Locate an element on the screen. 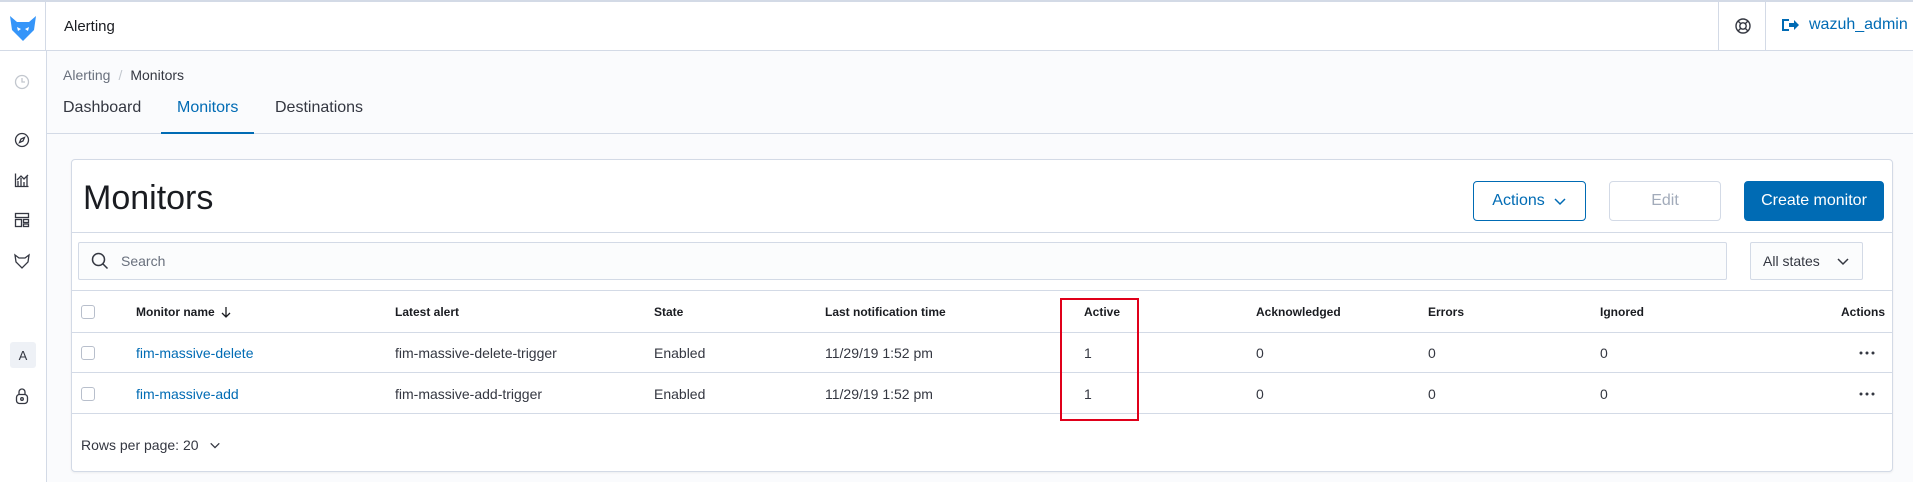  search-box is located at coordinates (902, 261).